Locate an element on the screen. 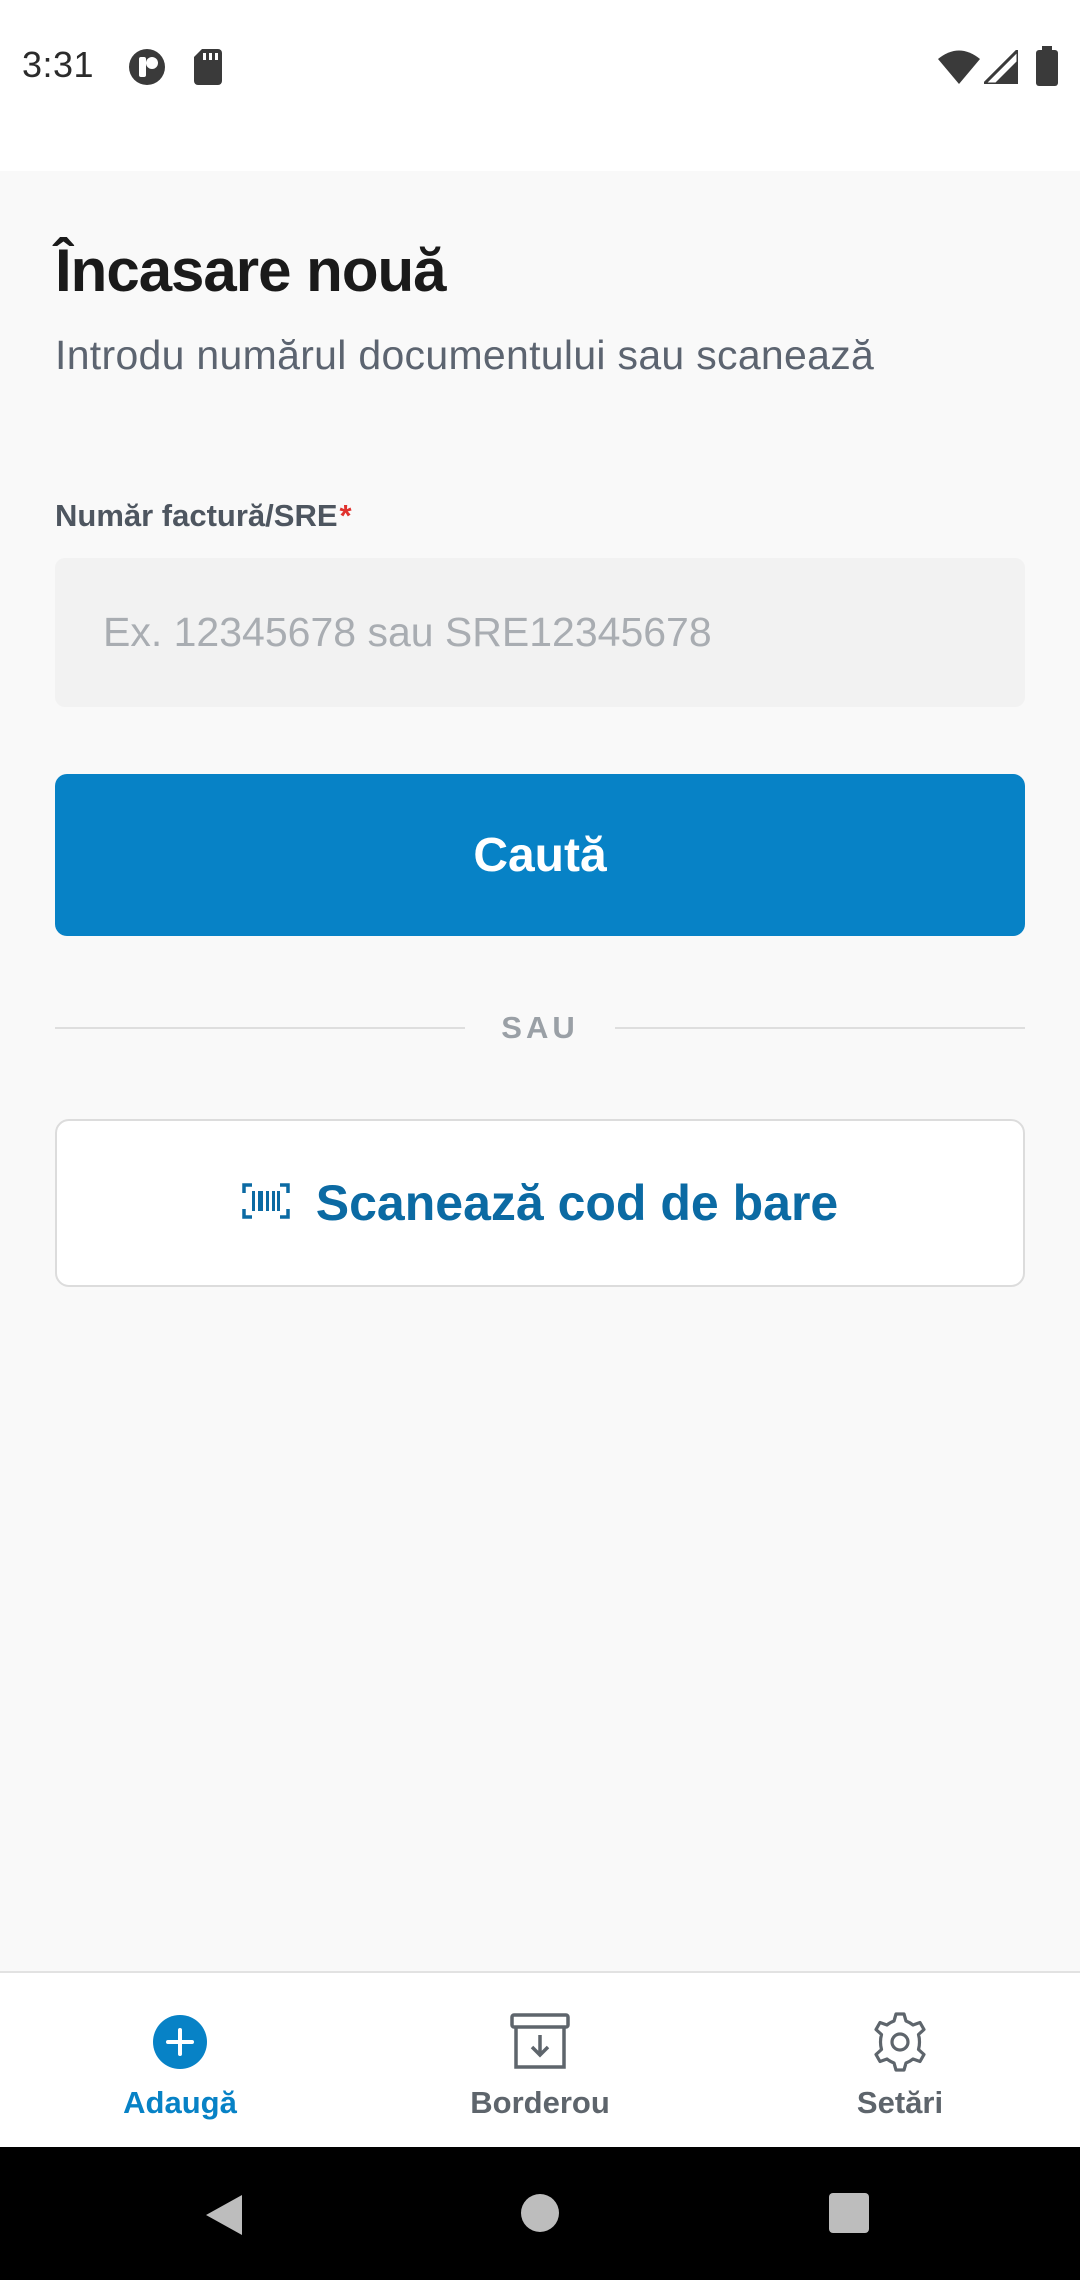  bottom-nav: Adaugă Borderou Setări is located at coordinates (540, 2059).